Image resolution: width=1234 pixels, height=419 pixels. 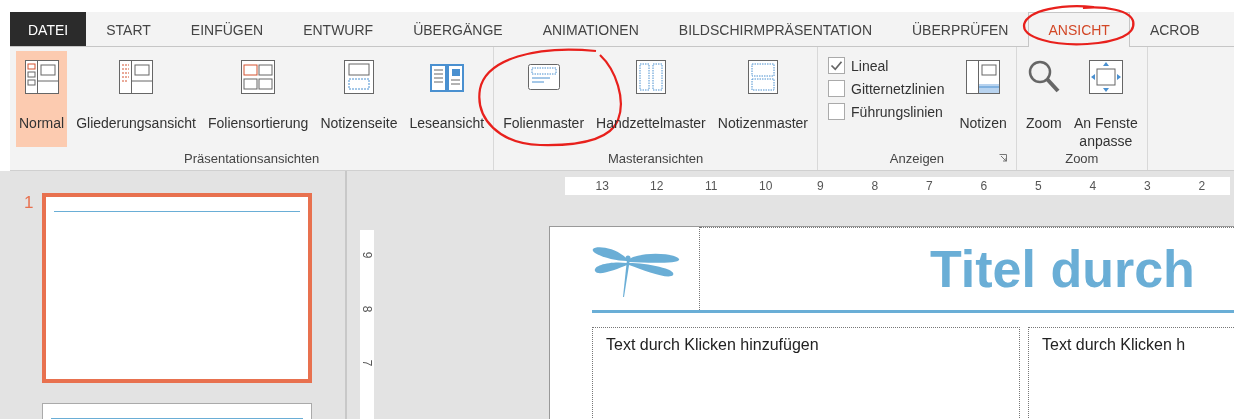 I want to click on ribbon-button: Notizenseite, so click(x=359, y=99).